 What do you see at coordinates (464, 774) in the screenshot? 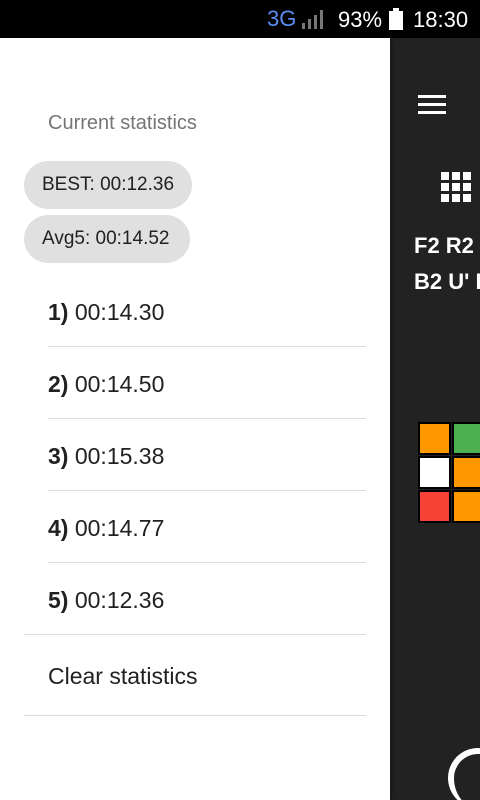
I see `timer-digit-partial` at bounding box center [464, 774].